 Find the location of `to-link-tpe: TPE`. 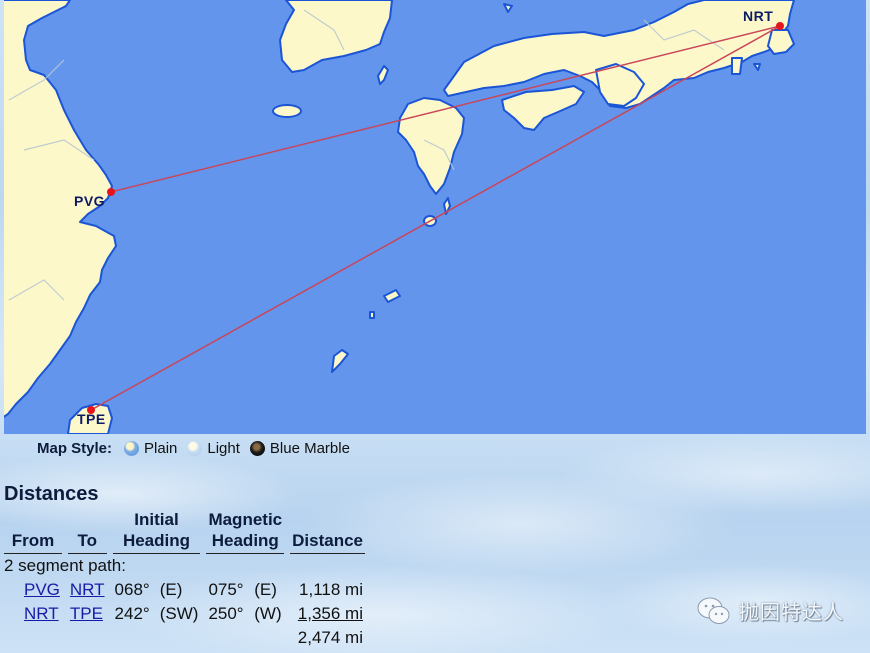

to-link-tpe: TPE is located at coordinates (86, 613).